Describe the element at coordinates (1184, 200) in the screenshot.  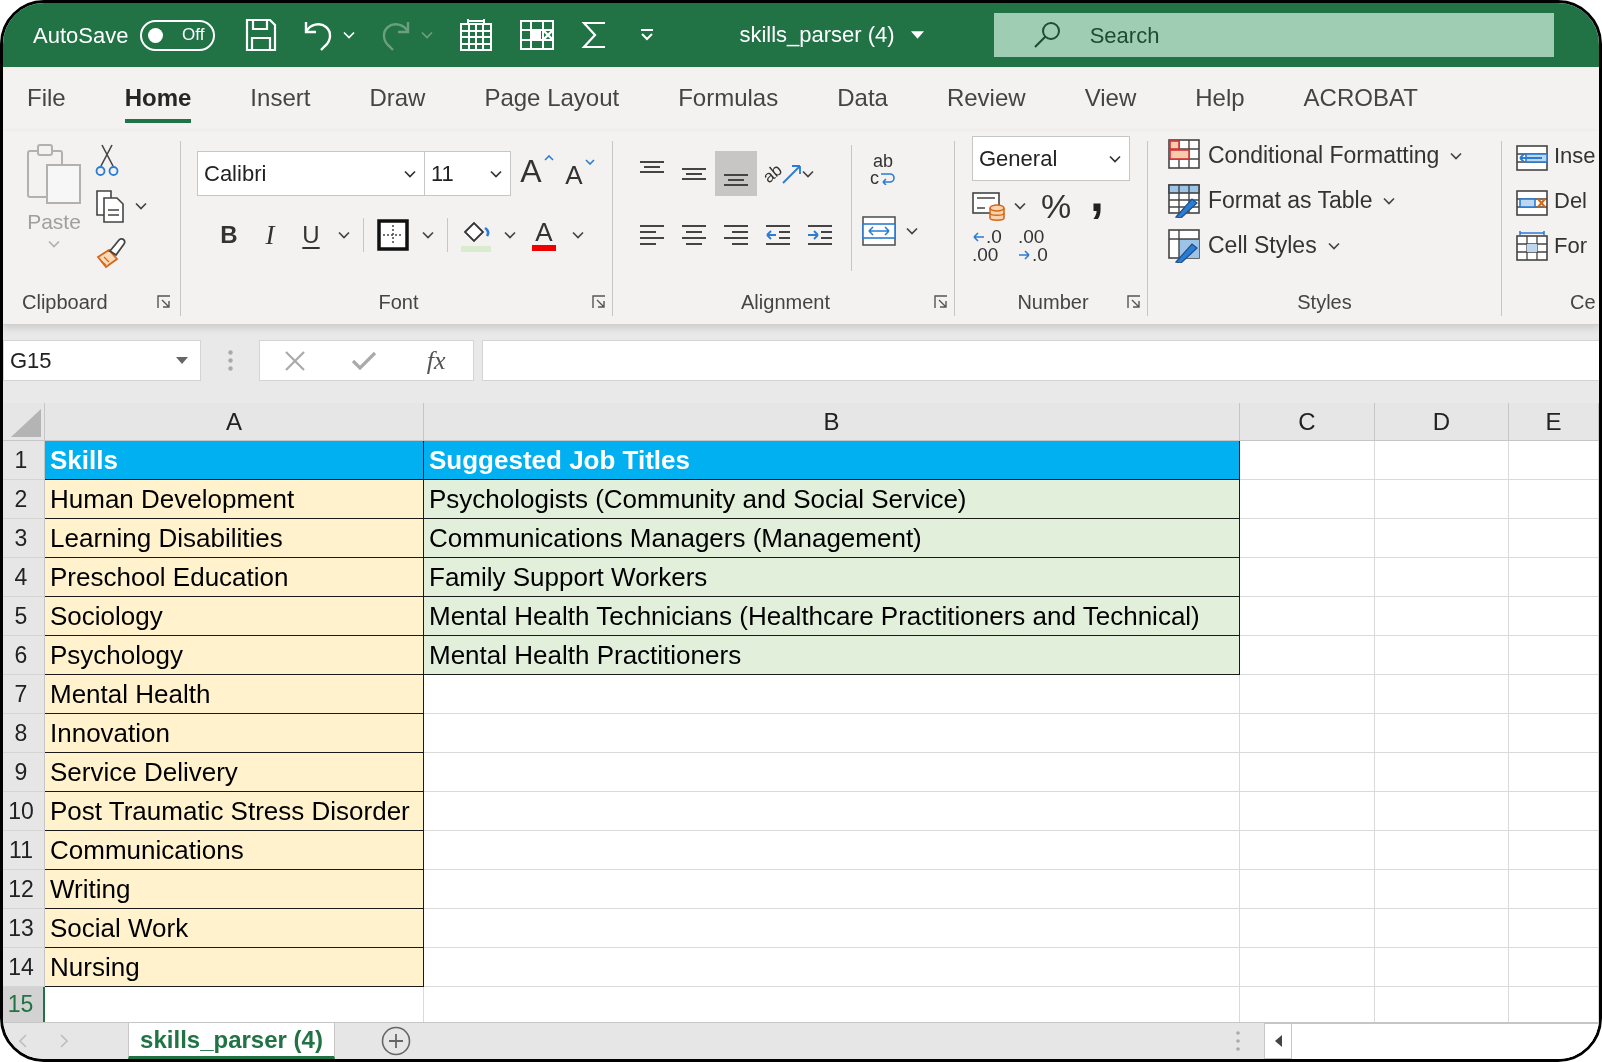
I see `table-brush-icon` at that location.